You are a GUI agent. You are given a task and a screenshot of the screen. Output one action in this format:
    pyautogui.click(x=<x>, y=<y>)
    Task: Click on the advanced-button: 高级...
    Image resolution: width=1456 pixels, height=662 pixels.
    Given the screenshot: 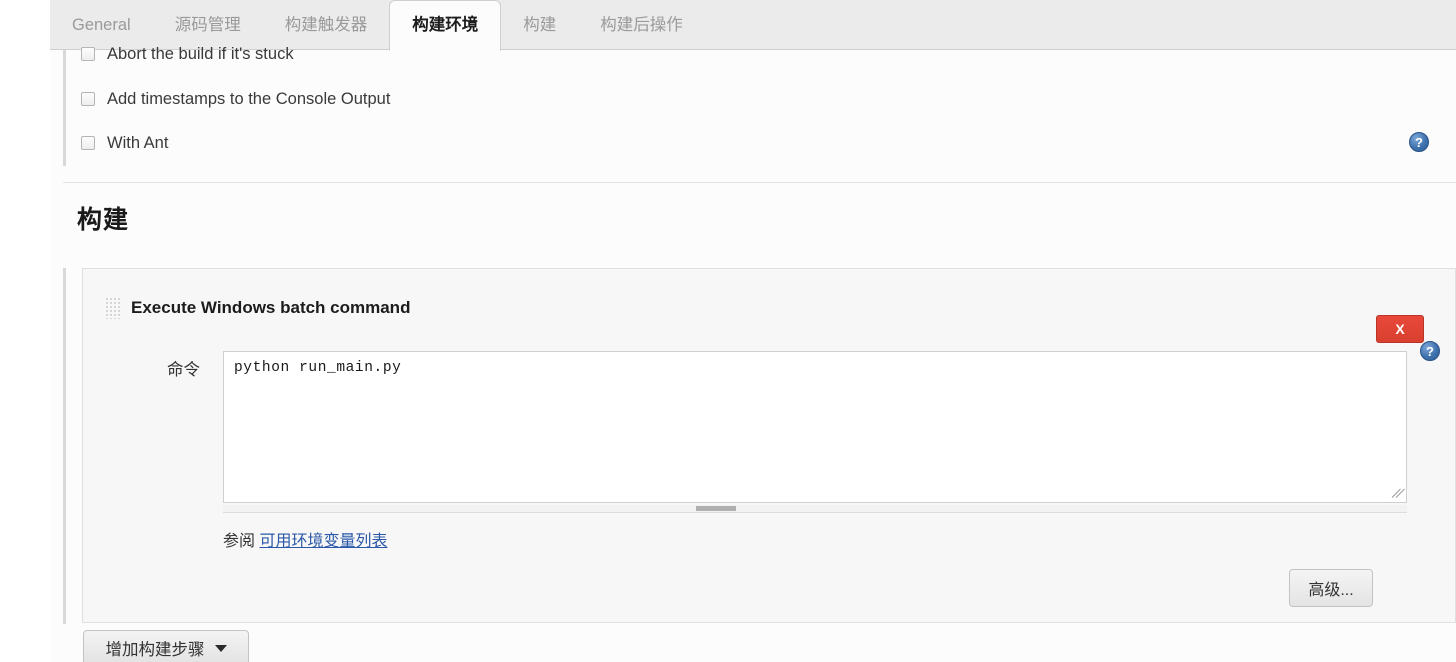 What is the action you would take?
    pyautogui.click(x=1331, y=588)
    